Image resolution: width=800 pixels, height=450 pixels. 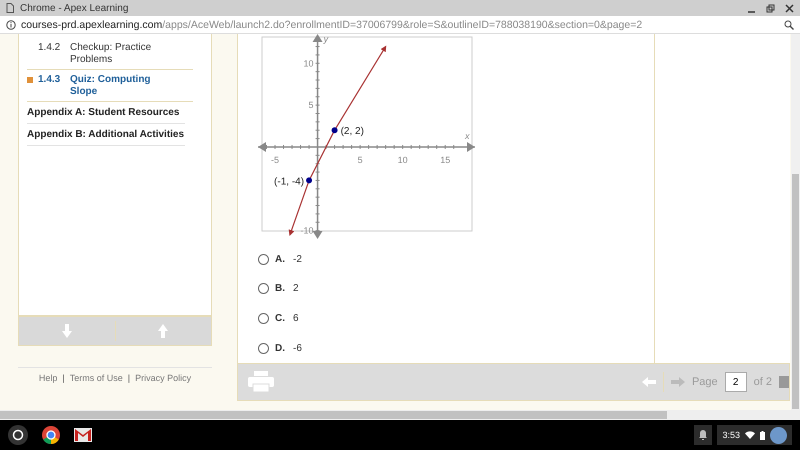 What do you see at coordinates (754, 435) in the screenshot?
I see `status-area: 3:53` at bounding box center [754, 435].